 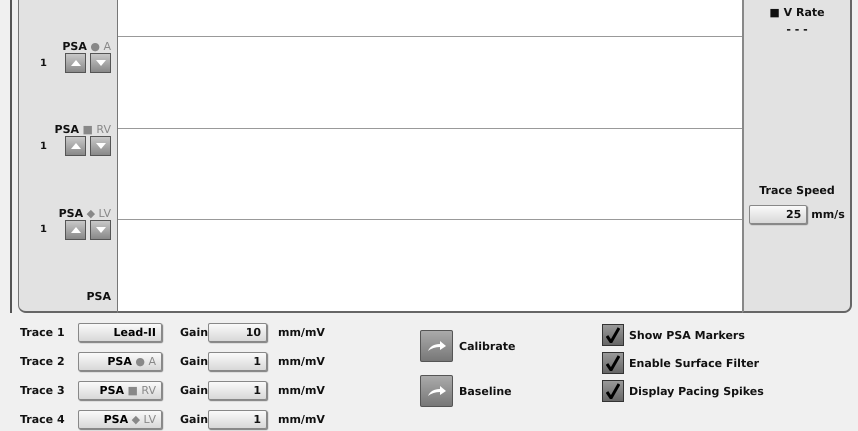 What do you see at coordinates (43, 332) in the screenshot?
I see `trace-label: Trace 1` at bounding box center [43, 332].